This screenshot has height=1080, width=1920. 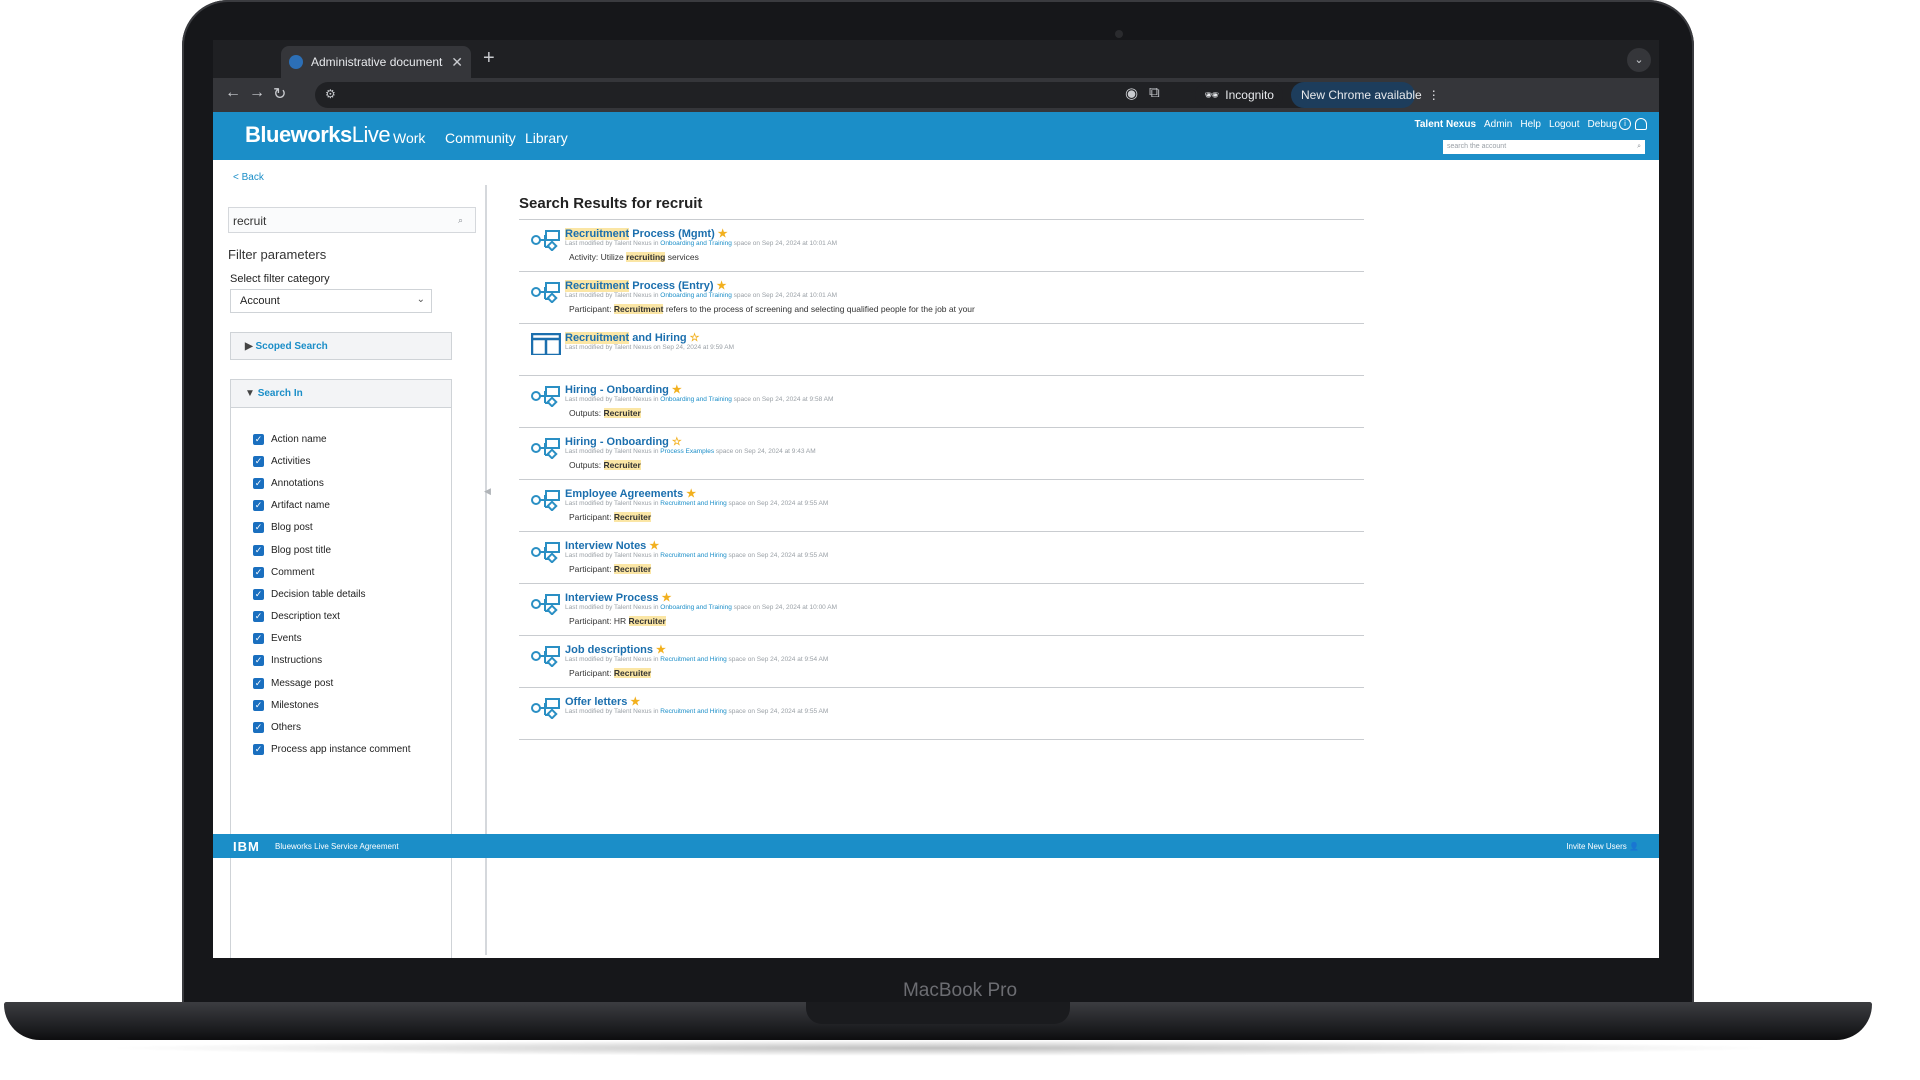 What do you see at coordinates (1446, 124) in the screenshot?
I see `user-name-link: Talent Nexus` at bounding box center [1446, 124].